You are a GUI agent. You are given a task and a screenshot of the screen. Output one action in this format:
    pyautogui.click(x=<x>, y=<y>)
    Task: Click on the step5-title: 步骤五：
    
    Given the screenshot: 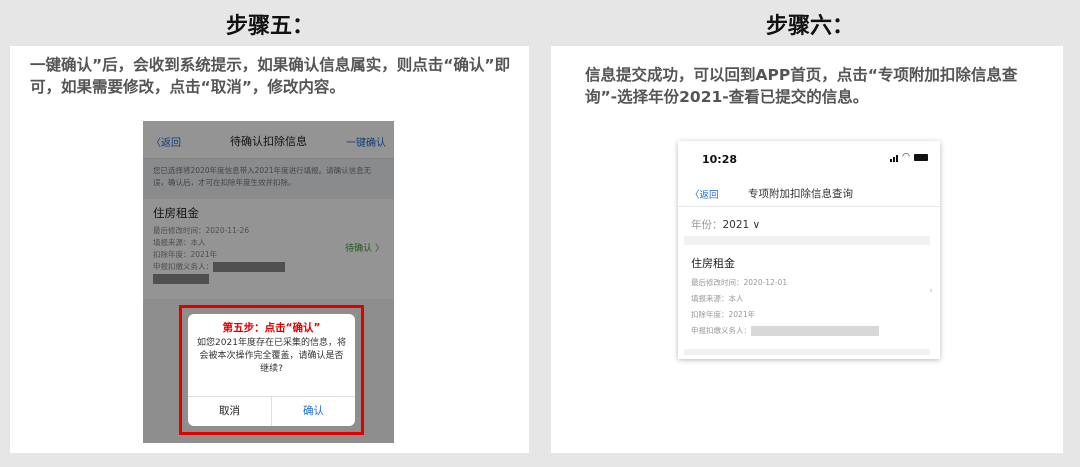 What is the action you would take?
    pyautogui.click(x=269, y=26)
    